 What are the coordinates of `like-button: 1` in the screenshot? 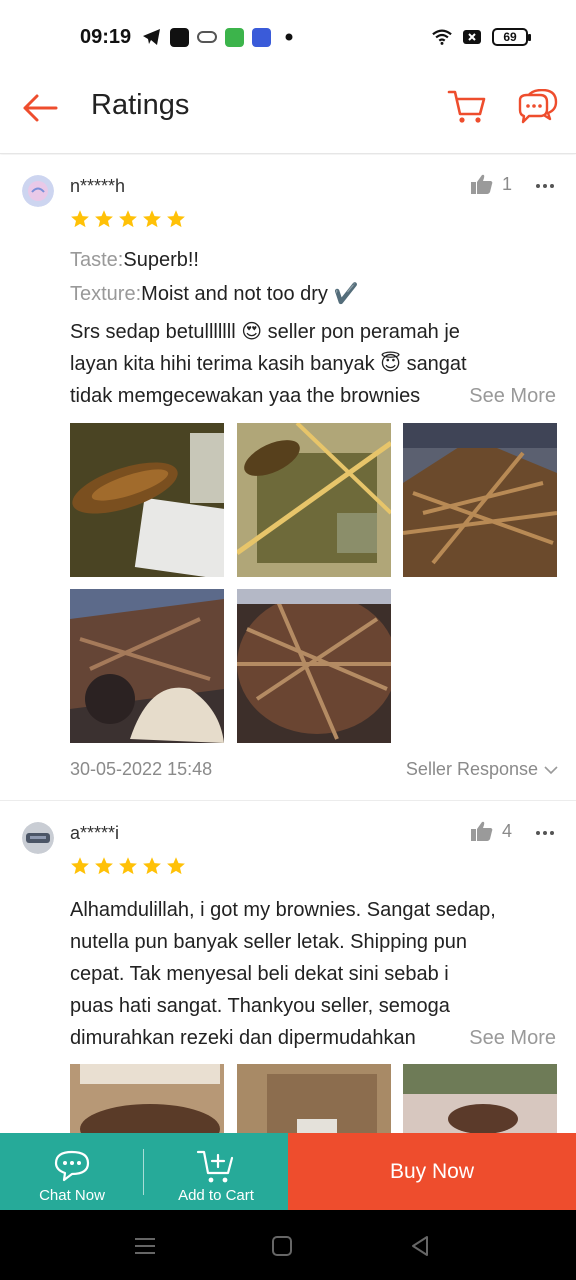 It's located at (491, 184).